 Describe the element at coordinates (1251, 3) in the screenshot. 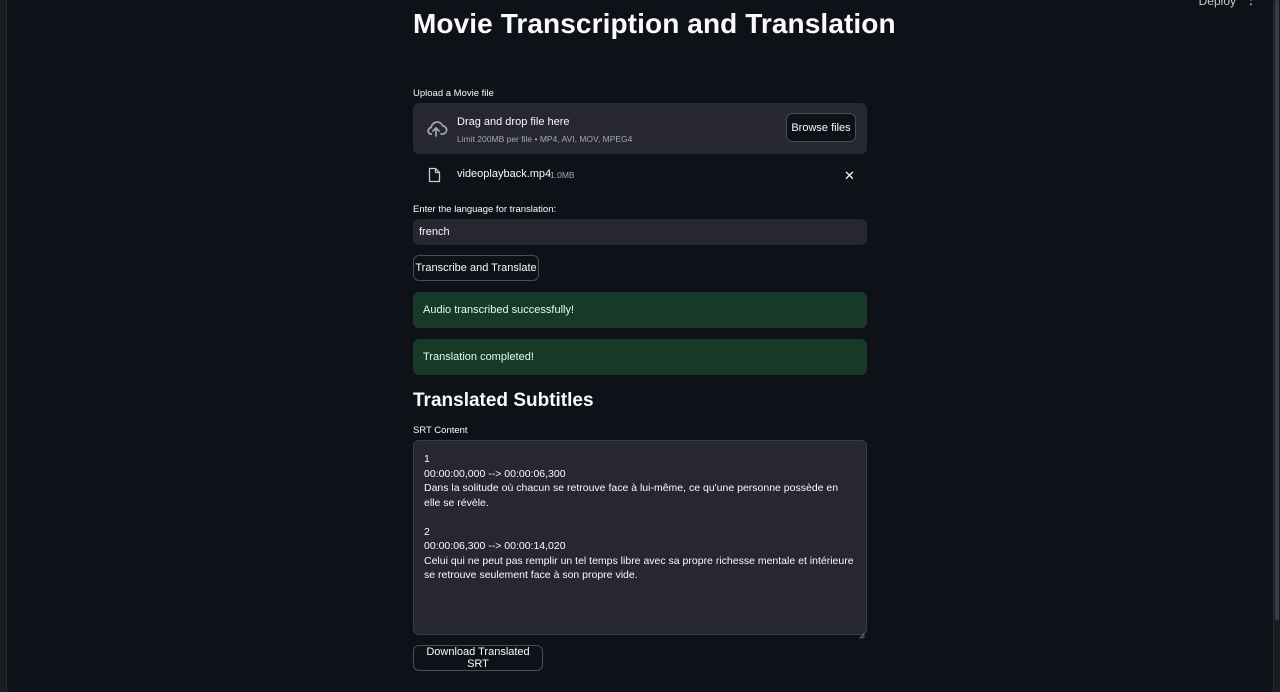

I see `main-menu-icon: ⋮` at that location.